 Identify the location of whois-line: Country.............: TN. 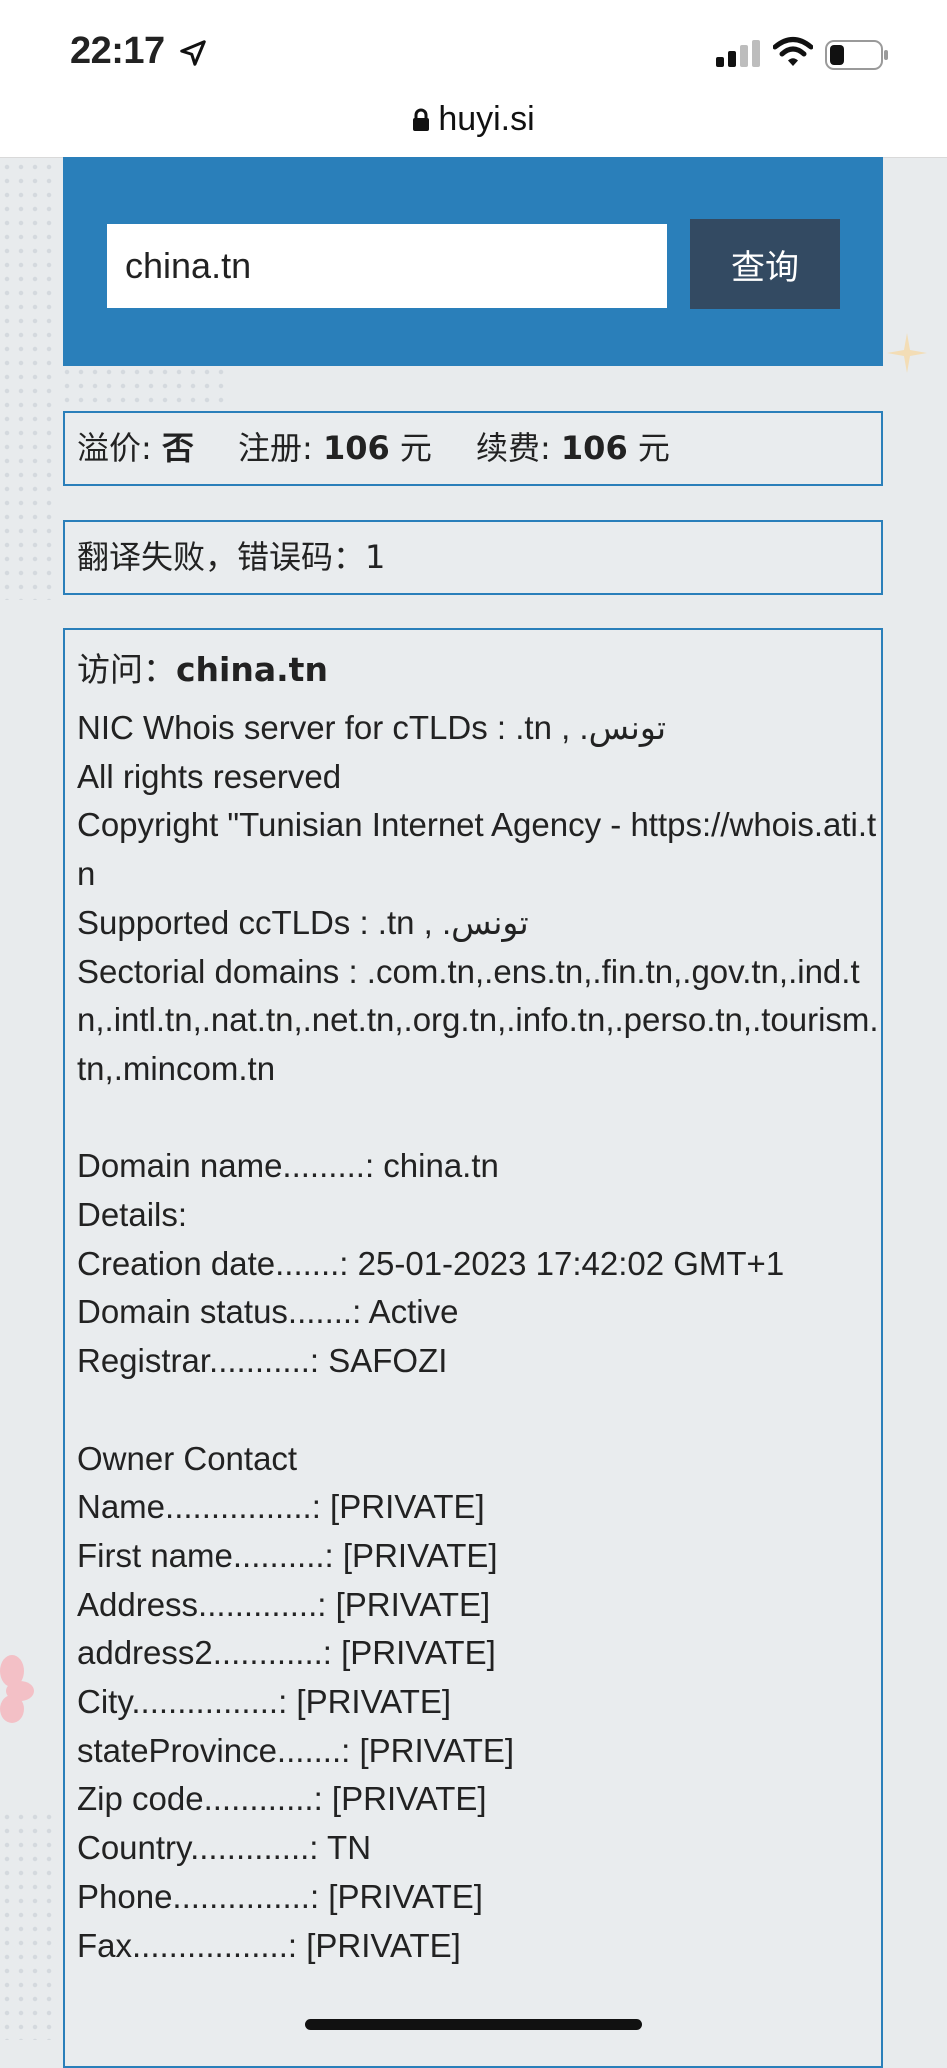
(224, 1848).